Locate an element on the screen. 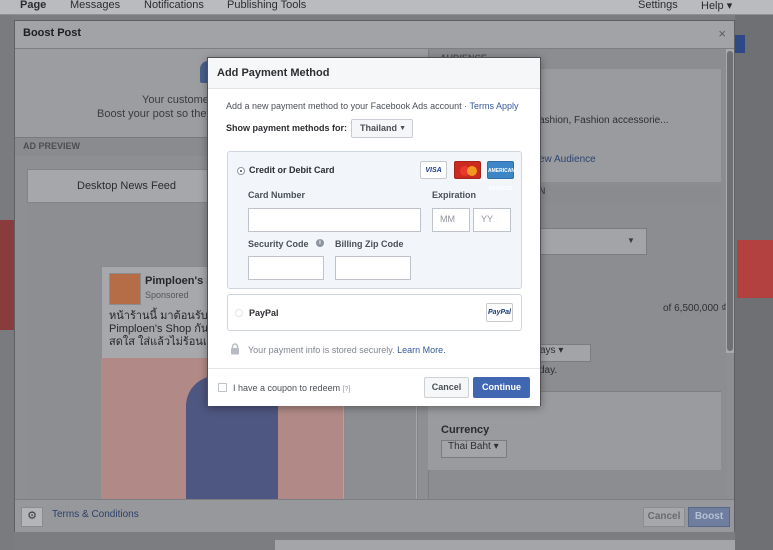 This screenshot has height=550, width=773. page-background-image is located at coordinates (7, 275).